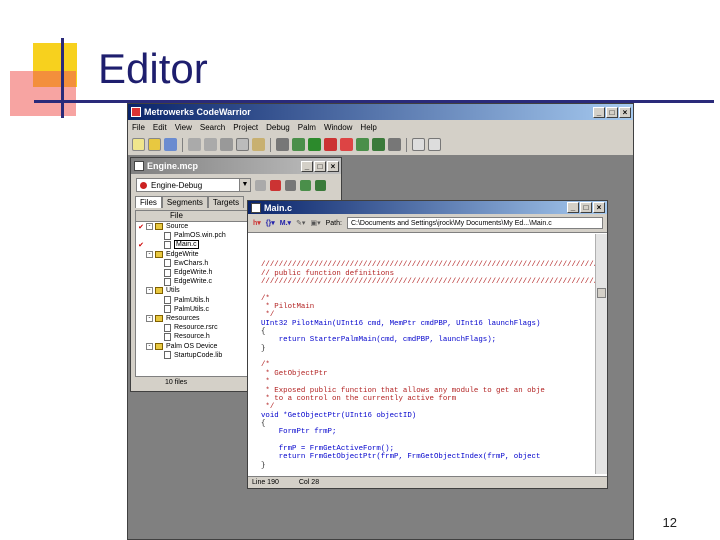 This screenshot has height=540, width=720. Describe the element at coordinates (226, 144) in the screenshot. I see `cut-icon` at that location.